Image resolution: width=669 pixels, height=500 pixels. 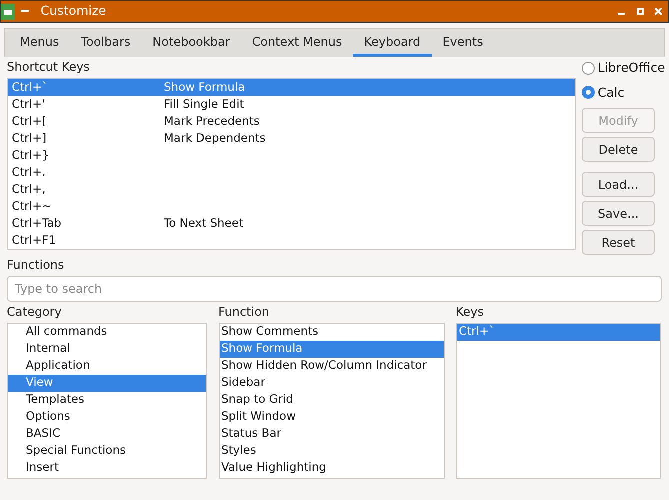 What do you see at coordinates (192, 43) in the screenshot?
I see `tab: Notebookbar` at bounding box center [192, 43].